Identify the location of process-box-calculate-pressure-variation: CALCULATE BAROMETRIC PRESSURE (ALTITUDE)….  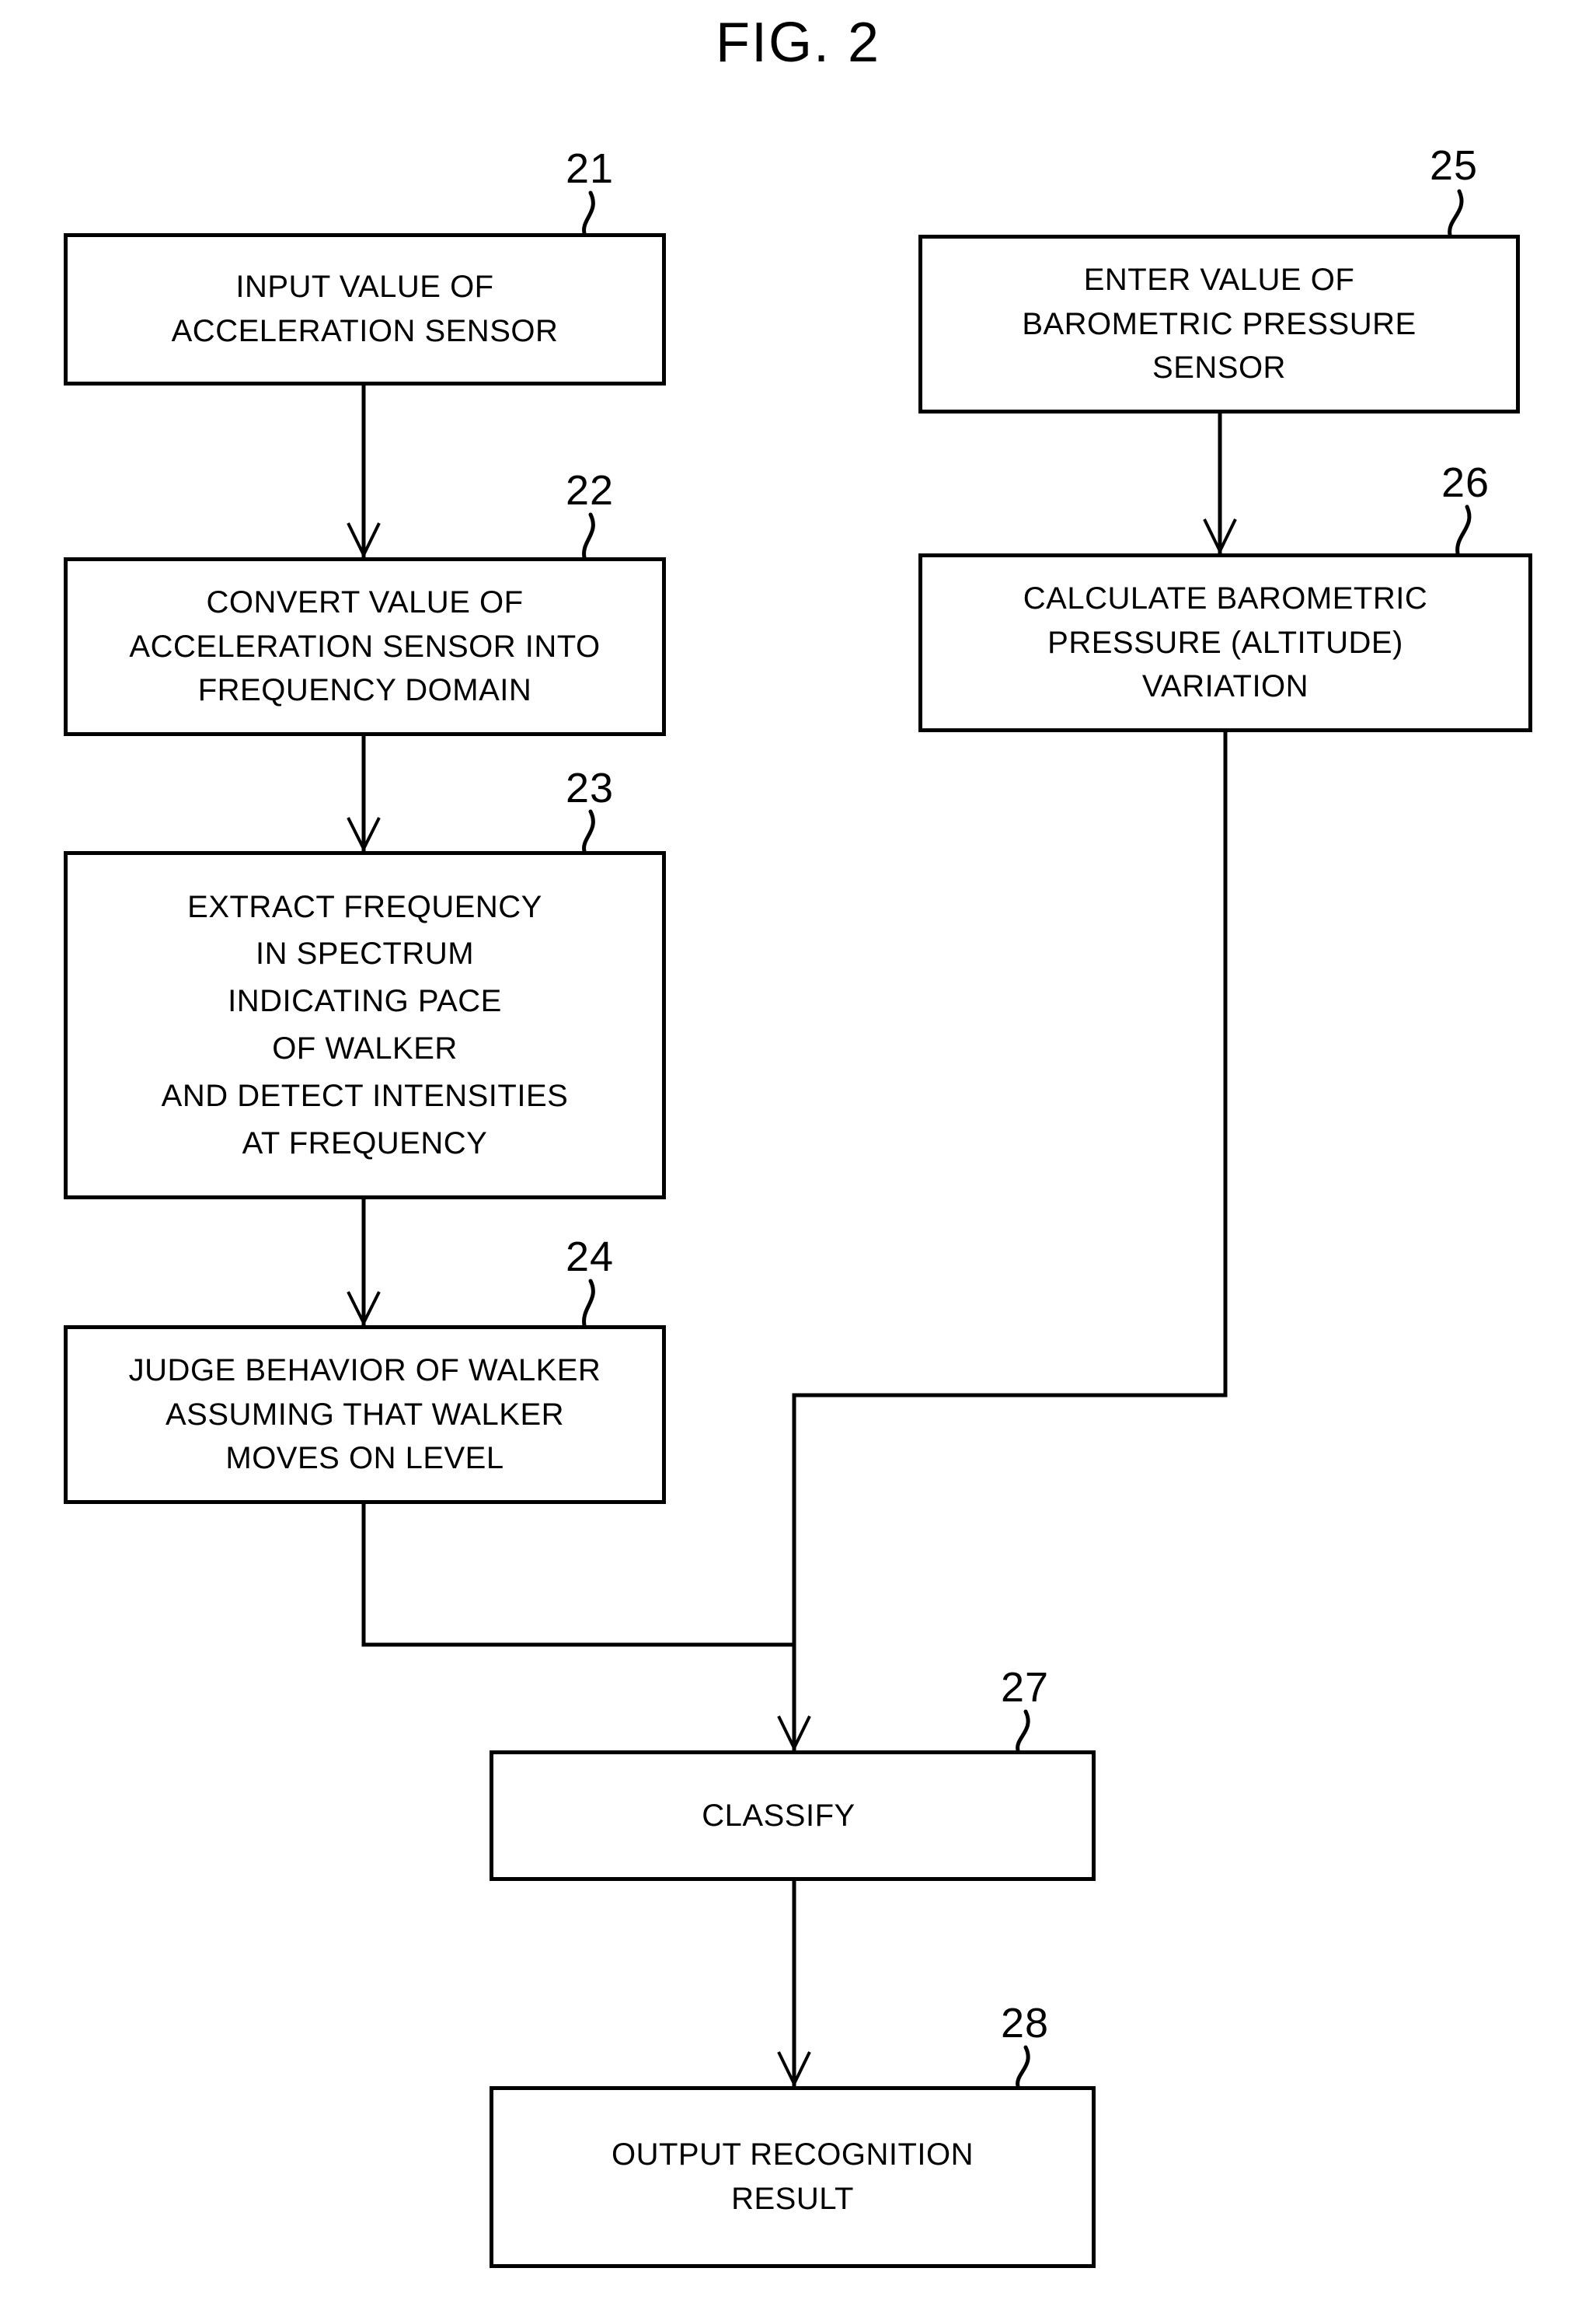
(1225, 642).